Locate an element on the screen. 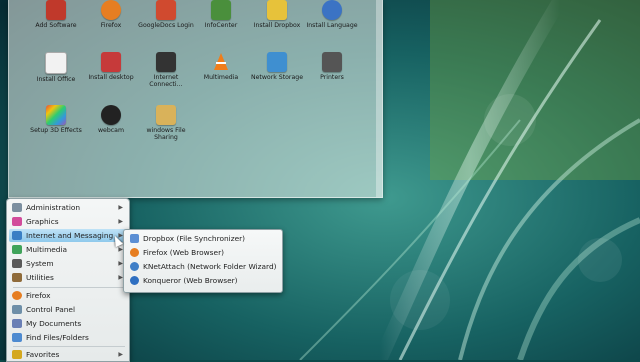 Image resolution: width=640 pixels, height=362 pixels. menu-item-my-documents: My Documents is located at coordinates (68, 323).